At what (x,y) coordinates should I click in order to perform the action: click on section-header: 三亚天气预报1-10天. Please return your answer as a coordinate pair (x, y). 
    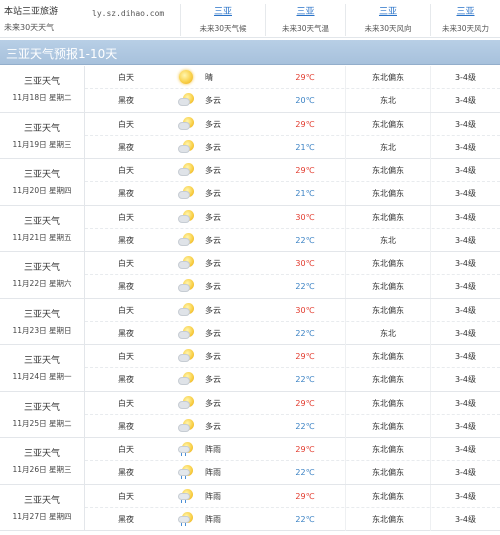
    Looking at the image, I should click on (250, 52).